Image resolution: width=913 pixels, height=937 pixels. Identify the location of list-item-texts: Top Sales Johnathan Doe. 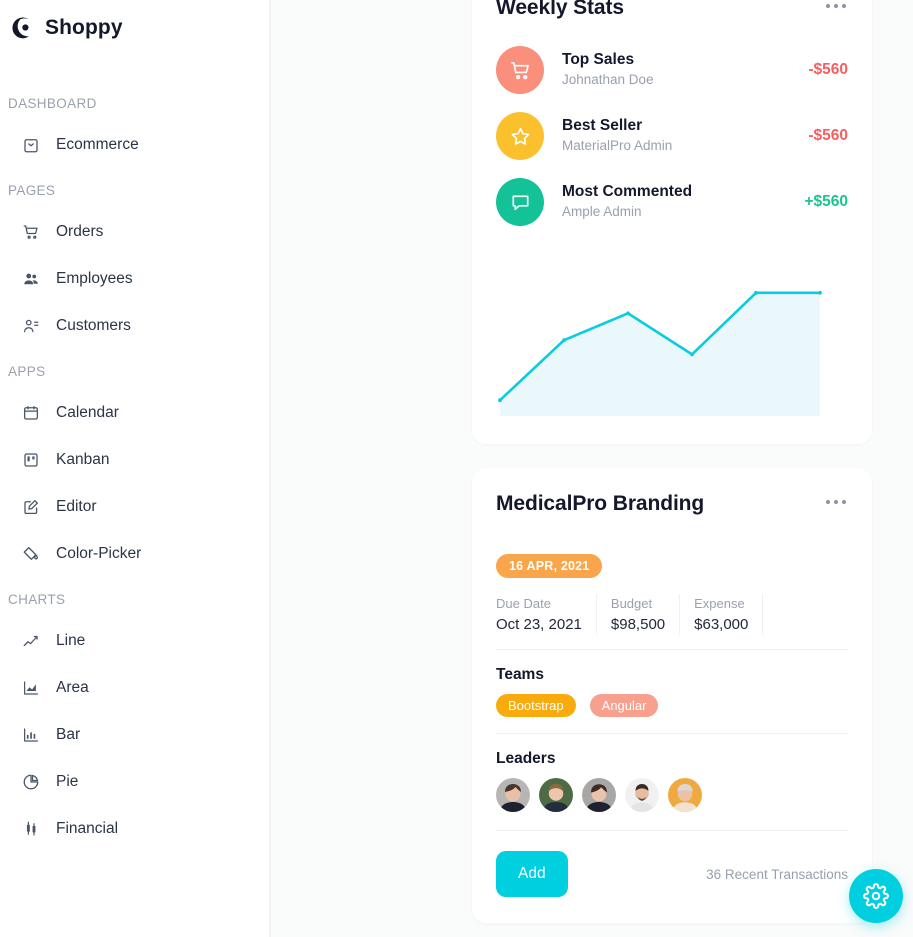
(676, 70).